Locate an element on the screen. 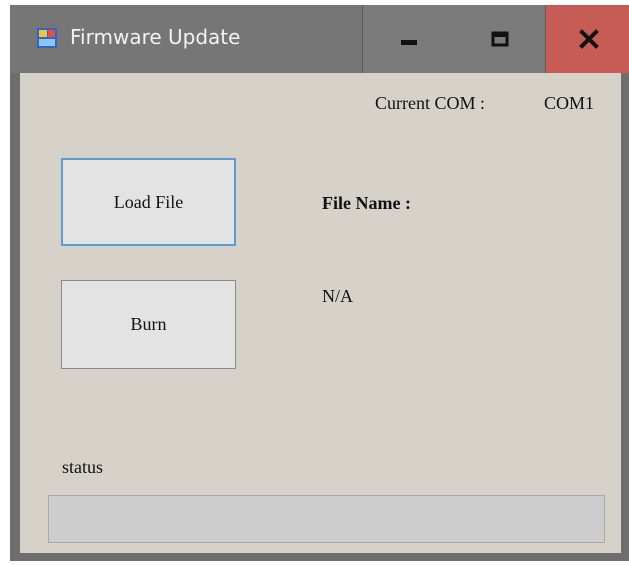 This screenshot has height=565, width=629. load-file-button: Load File is located at coordinates (148, 202).